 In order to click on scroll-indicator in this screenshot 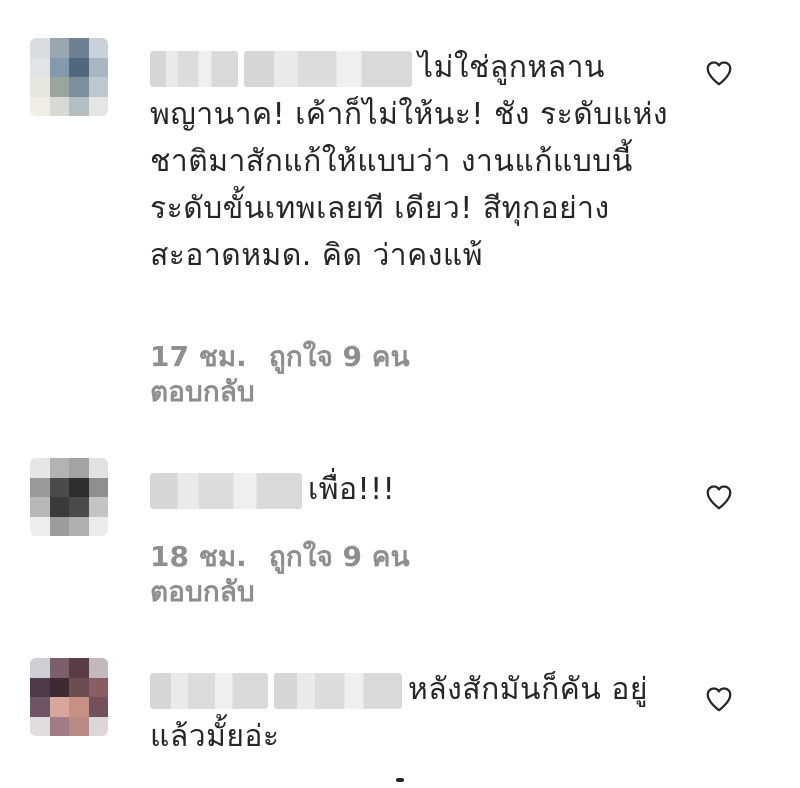, I will do `click(400, 780)`.